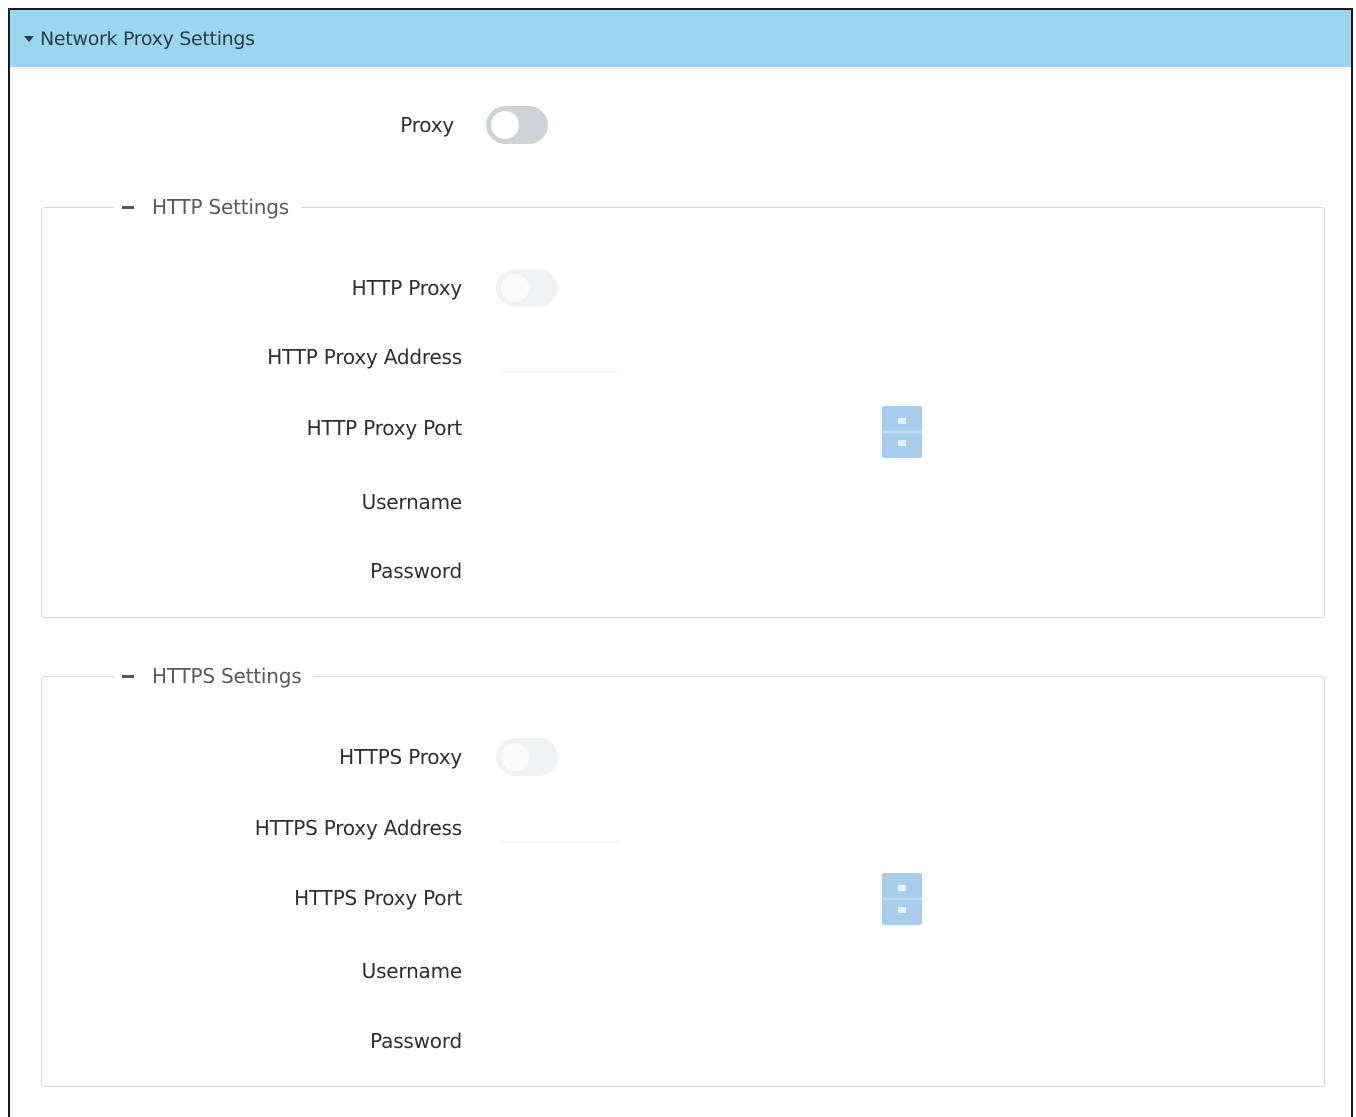  Describe the element at coordinates (147, 38) in the screenshot. I see `panel-title: Network Proxy Settings` at that location.